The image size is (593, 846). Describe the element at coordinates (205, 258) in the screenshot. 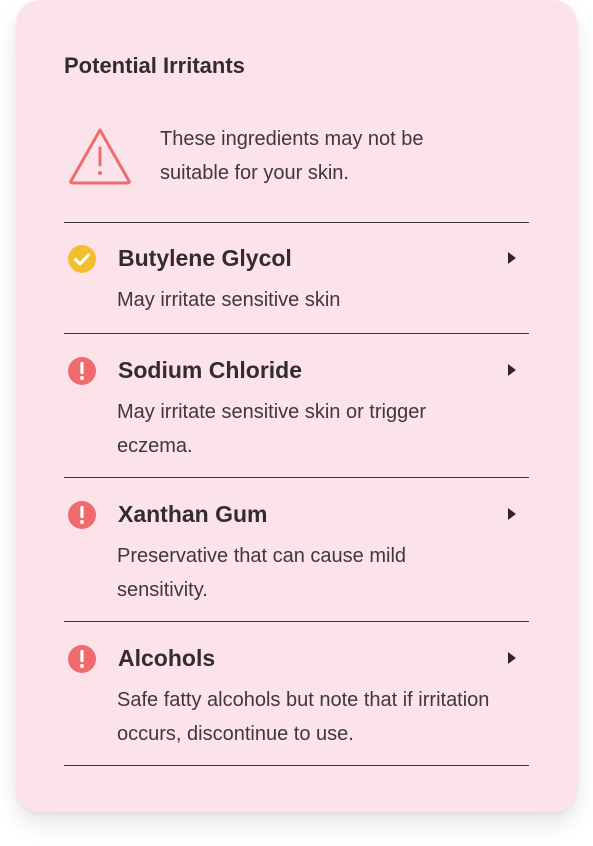

I see `item-name: Butylene Glycol` at that location.